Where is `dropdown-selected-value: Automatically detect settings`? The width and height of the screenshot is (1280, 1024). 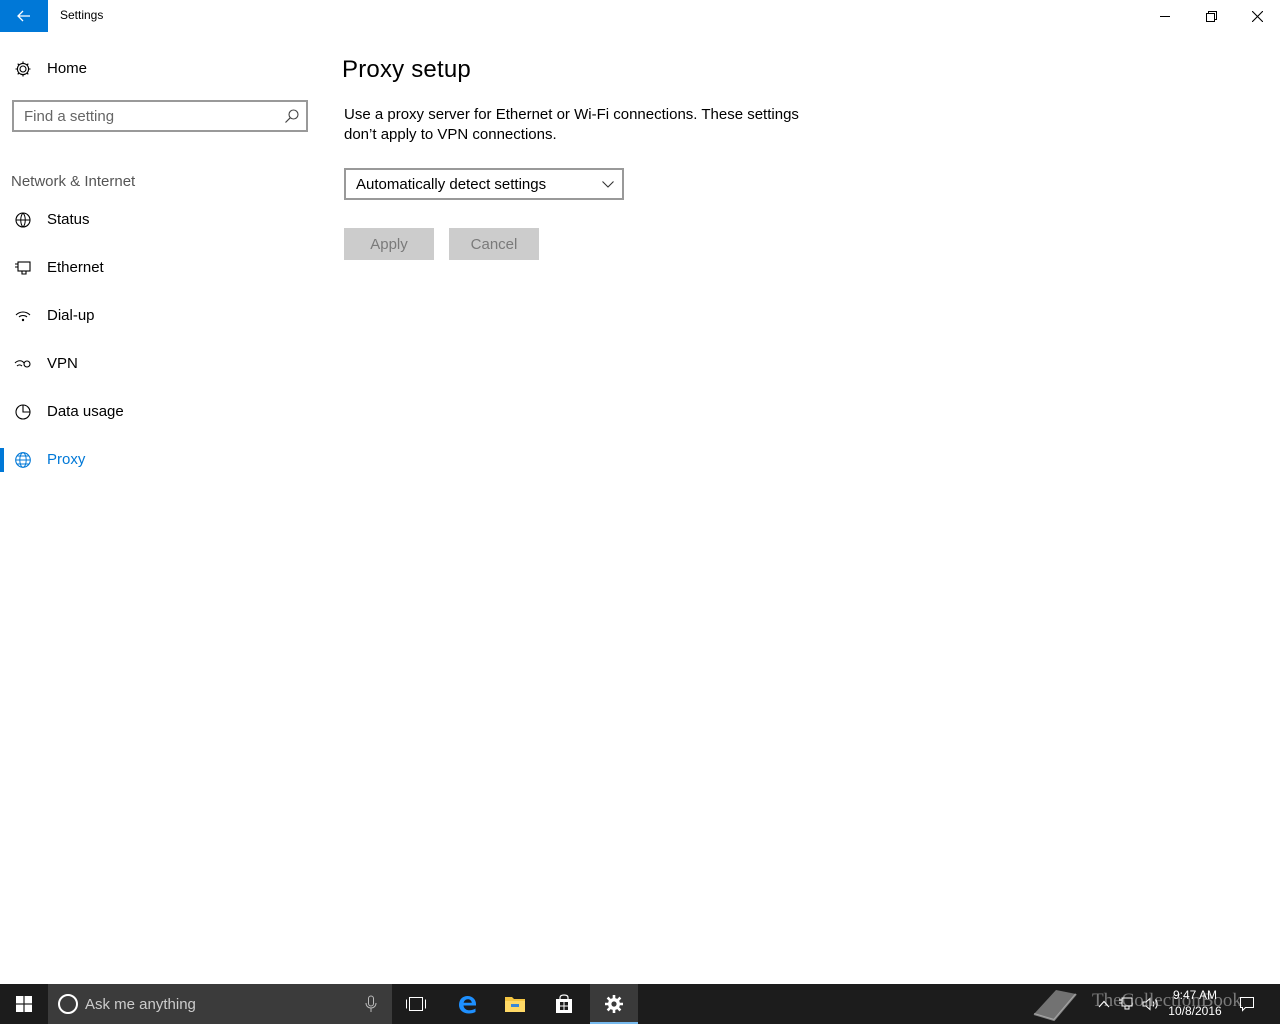
dropdown-selected-value: Automatically detect settings is located at coordinates (451, 184).